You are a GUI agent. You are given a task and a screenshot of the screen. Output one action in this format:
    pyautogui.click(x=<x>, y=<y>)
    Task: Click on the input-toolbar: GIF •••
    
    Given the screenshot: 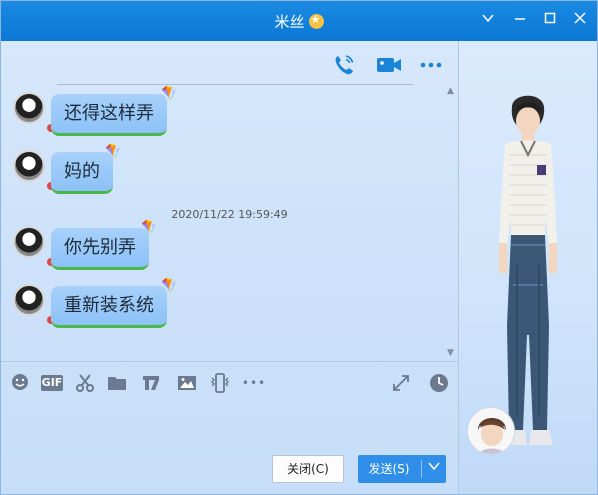 What is the action you would take?
    pyautogui.click(x=229, y=383)
    